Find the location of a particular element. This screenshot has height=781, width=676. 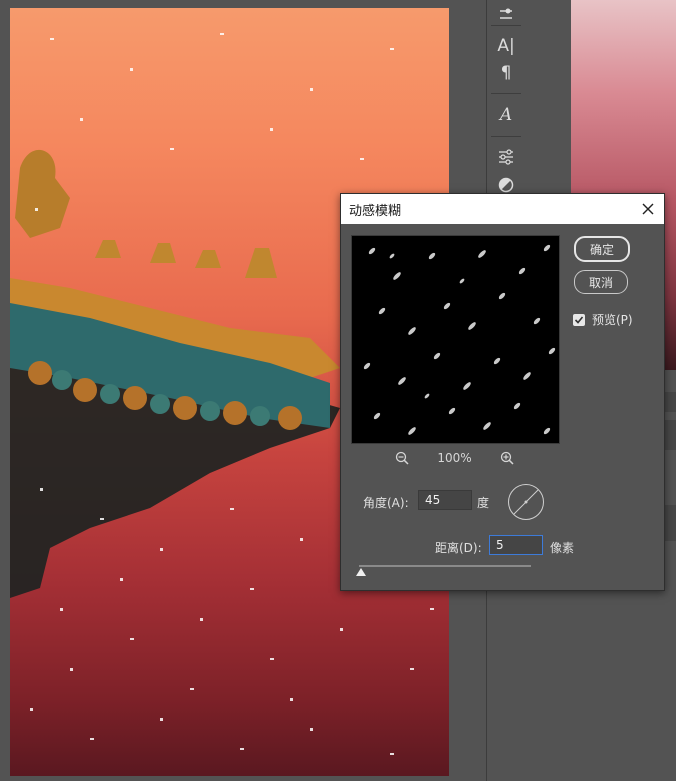

filter-preview is located at coordinates (455, 339).